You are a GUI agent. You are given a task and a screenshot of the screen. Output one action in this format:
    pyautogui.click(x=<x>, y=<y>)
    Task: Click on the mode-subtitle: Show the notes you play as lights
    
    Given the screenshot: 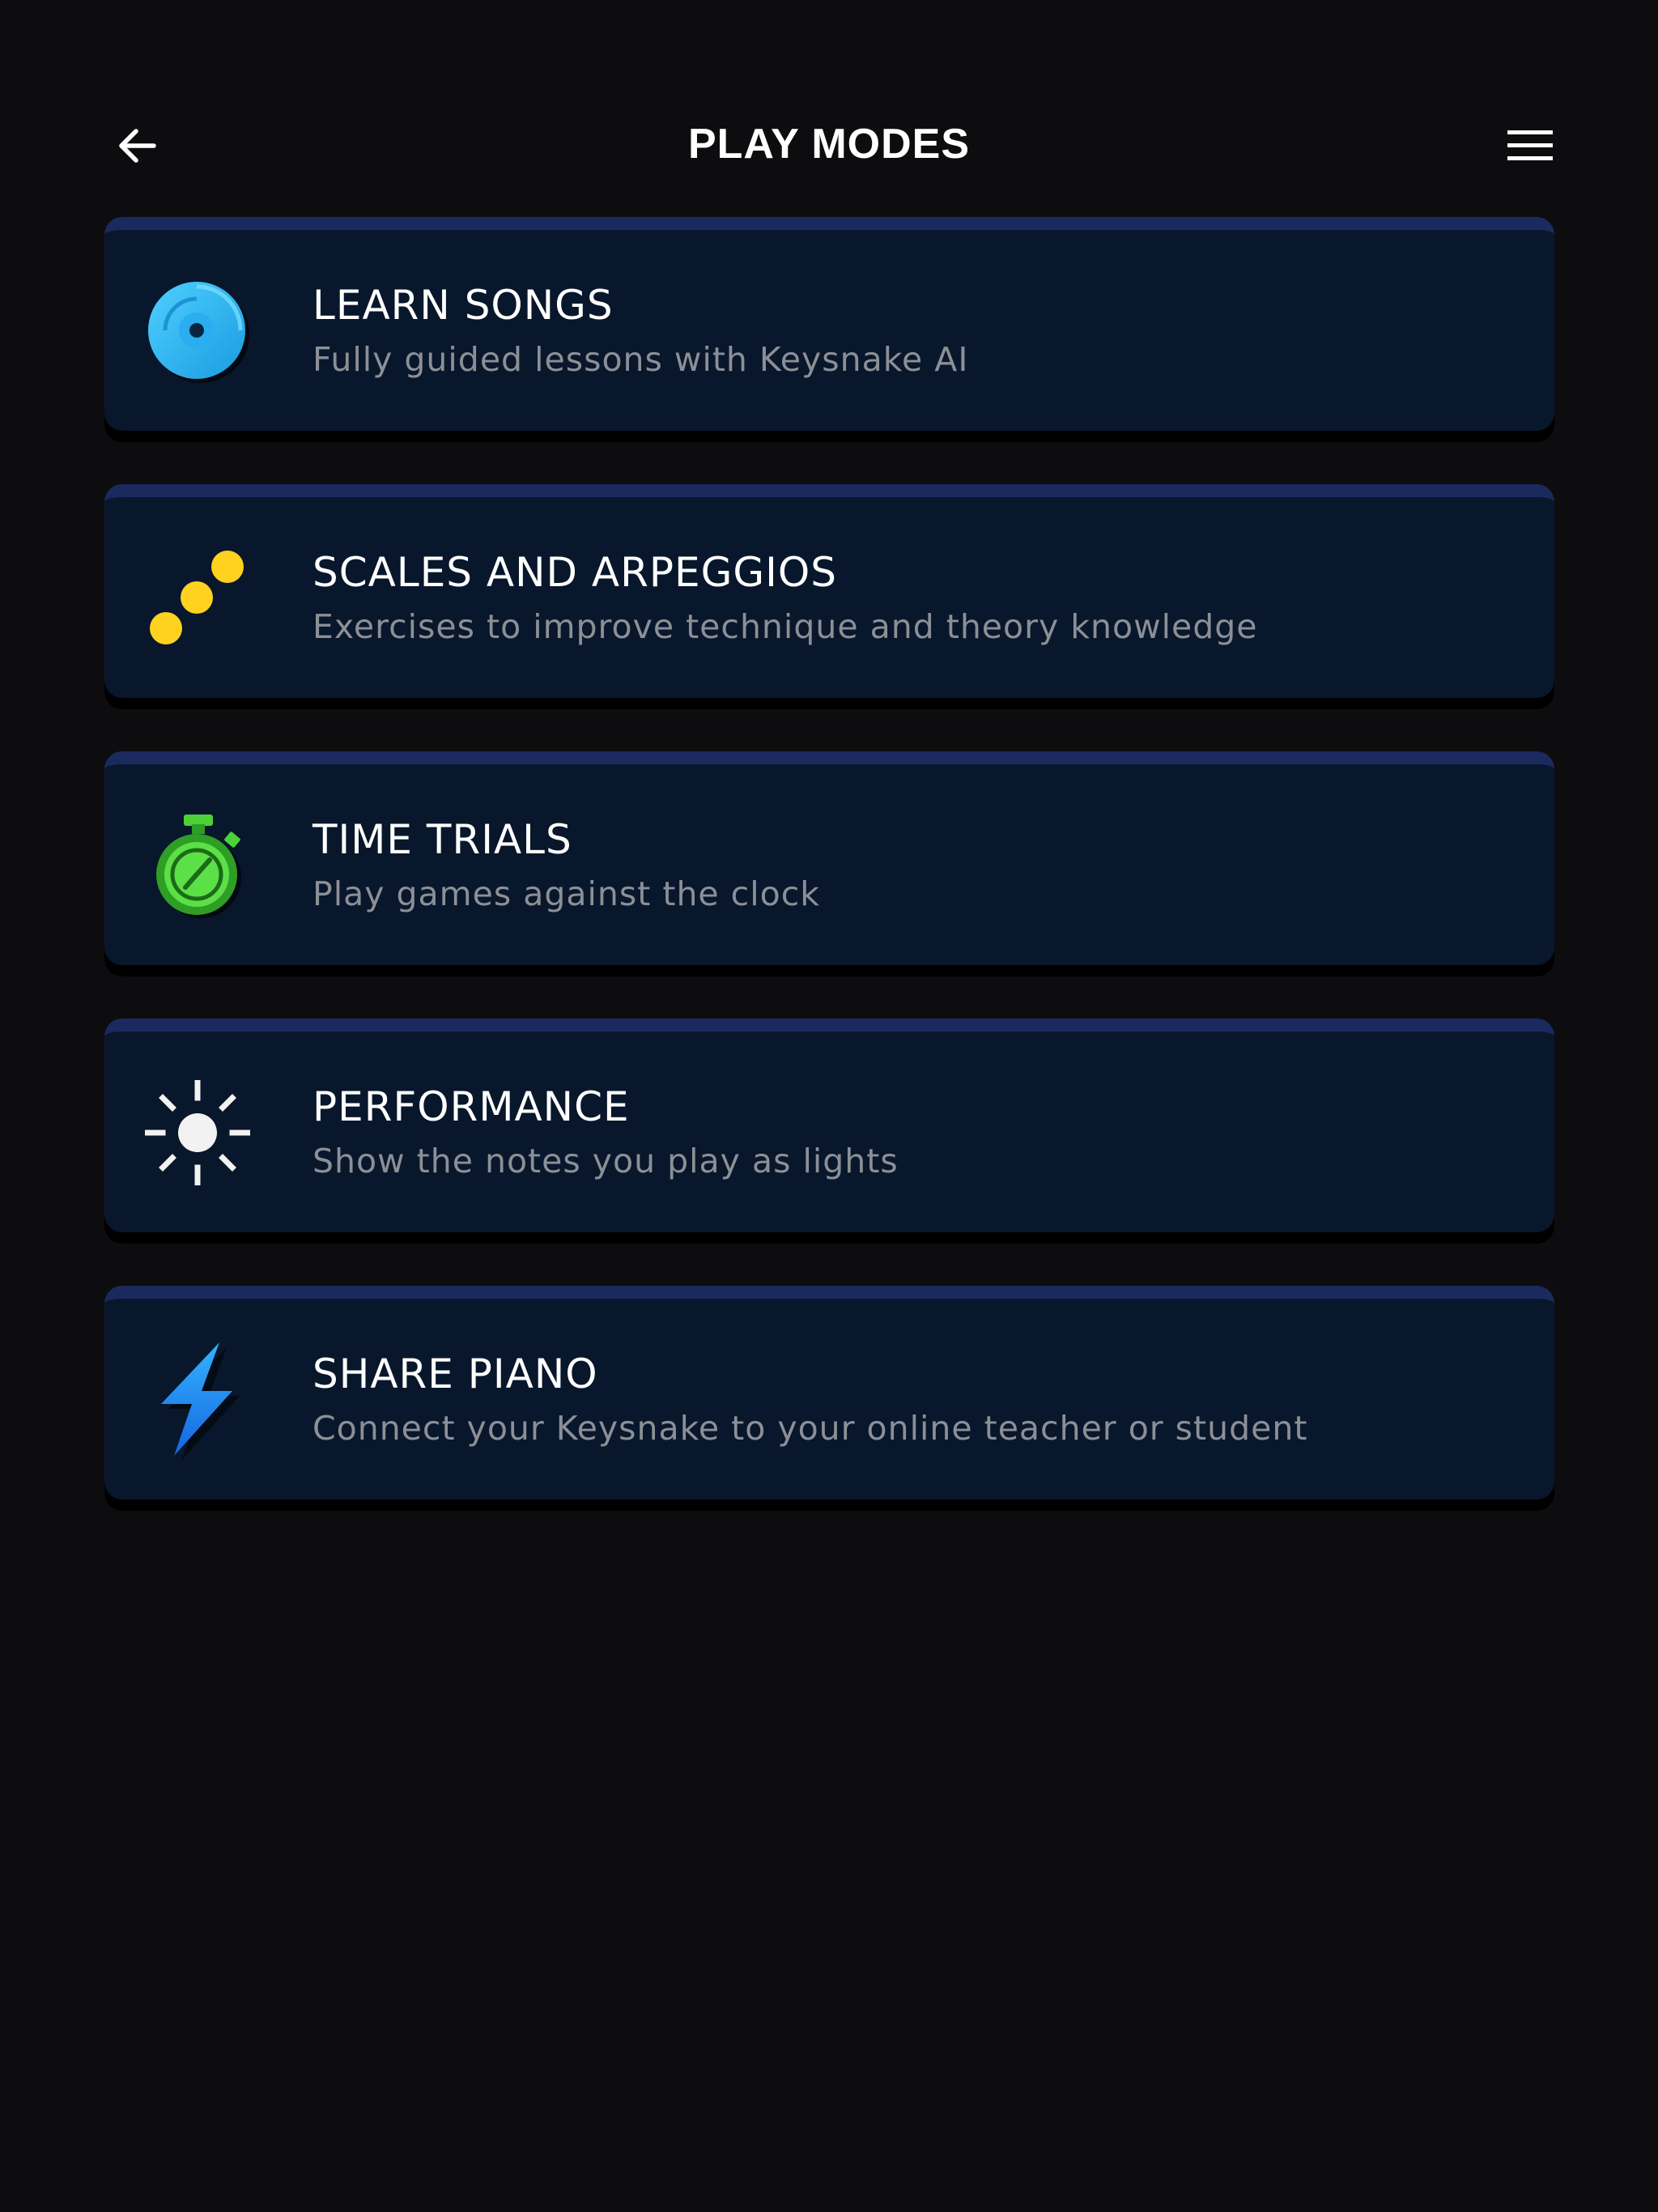 What is the action you would take?
    pyautogui.click(x=605, y=1161)
    